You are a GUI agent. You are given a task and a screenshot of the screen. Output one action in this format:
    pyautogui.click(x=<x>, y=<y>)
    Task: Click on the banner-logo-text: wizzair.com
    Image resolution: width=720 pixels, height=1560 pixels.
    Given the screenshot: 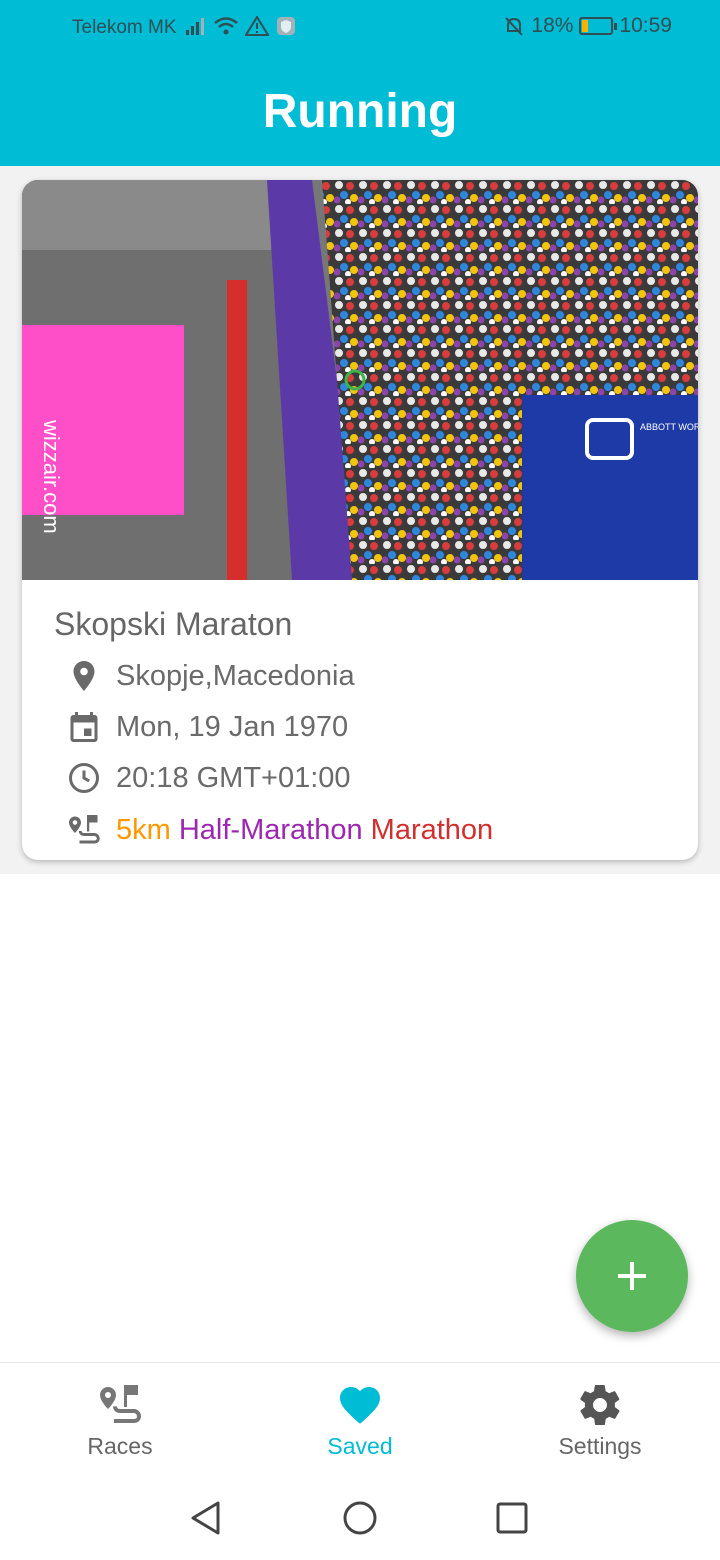 What is the action you would take?
    pyautogui.click(x=51, y=476)
    